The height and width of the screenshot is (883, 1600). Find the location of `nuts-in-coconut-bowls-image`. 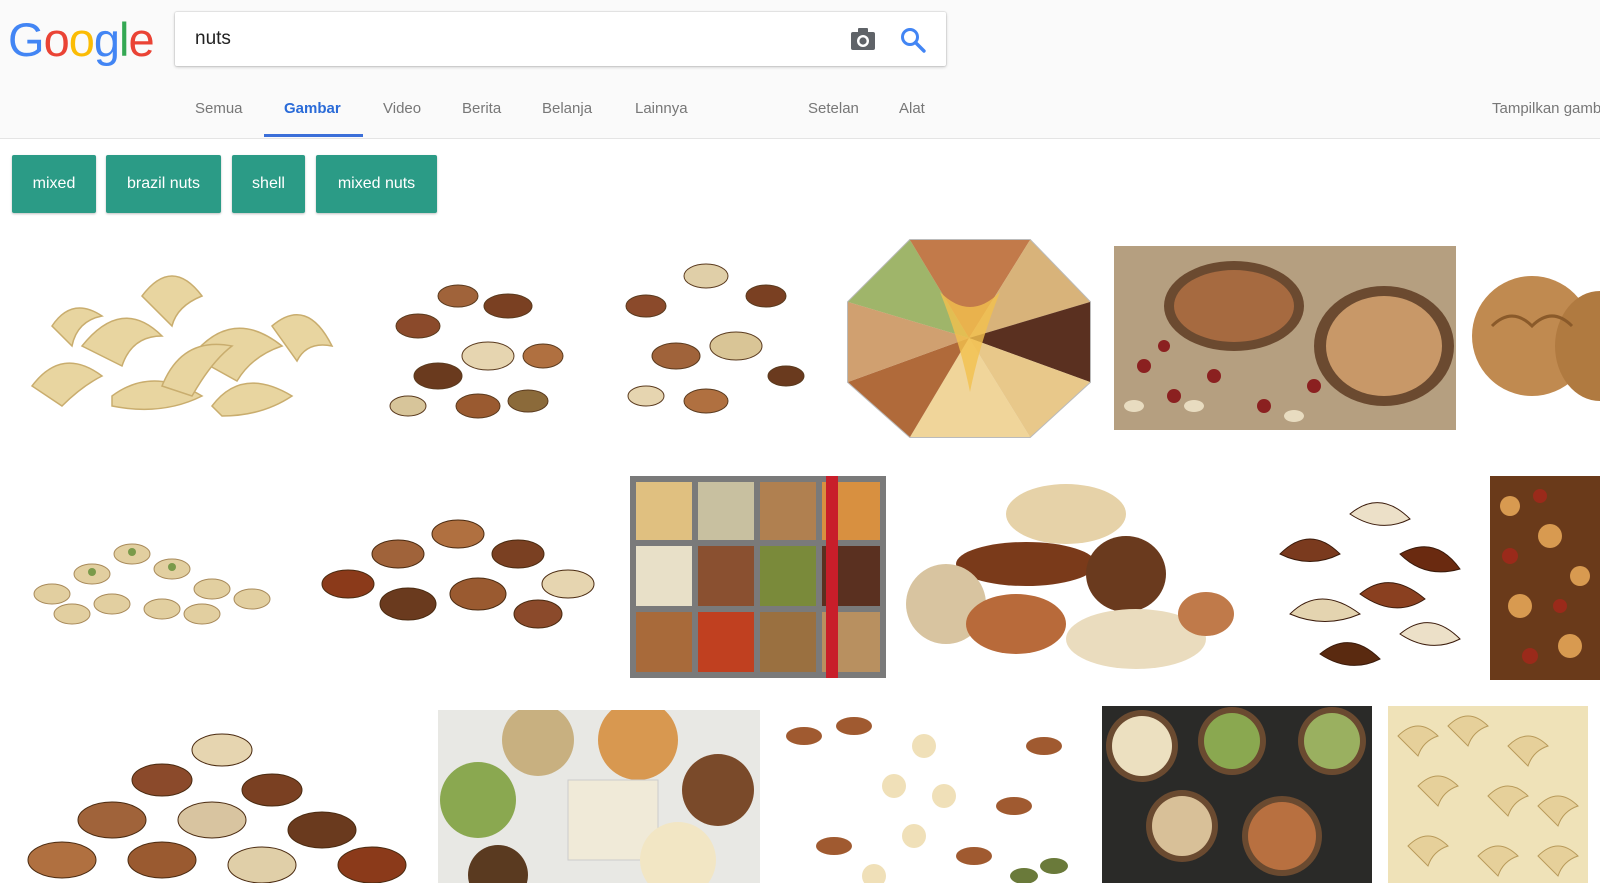

nuts-in-coconut-bowls-image is located at coordinates (1285, 338).